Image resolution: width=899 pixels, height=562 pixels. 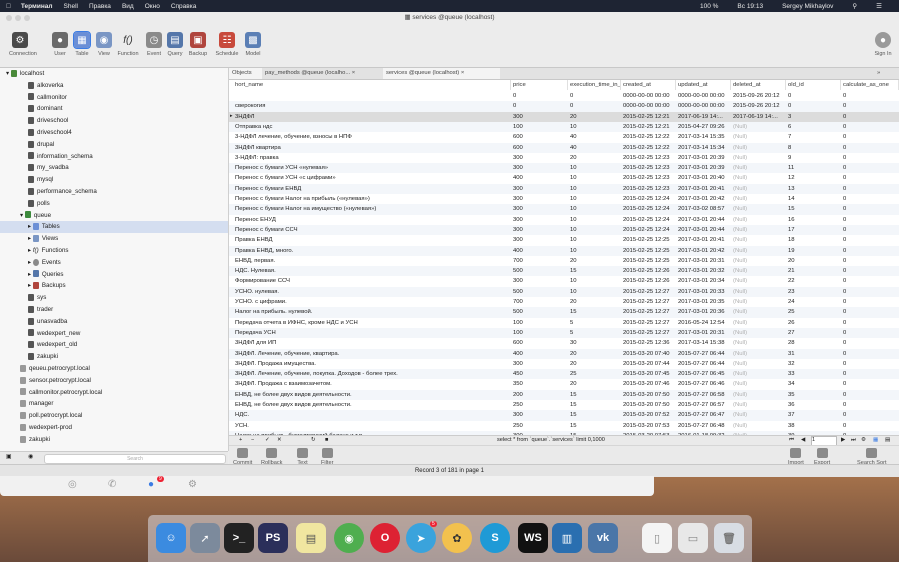 What do you see at coordinates (758, 96) in the screenshot?
I see `table-cell: 2015-09-26 20:12` at bounding box center [758, 96].